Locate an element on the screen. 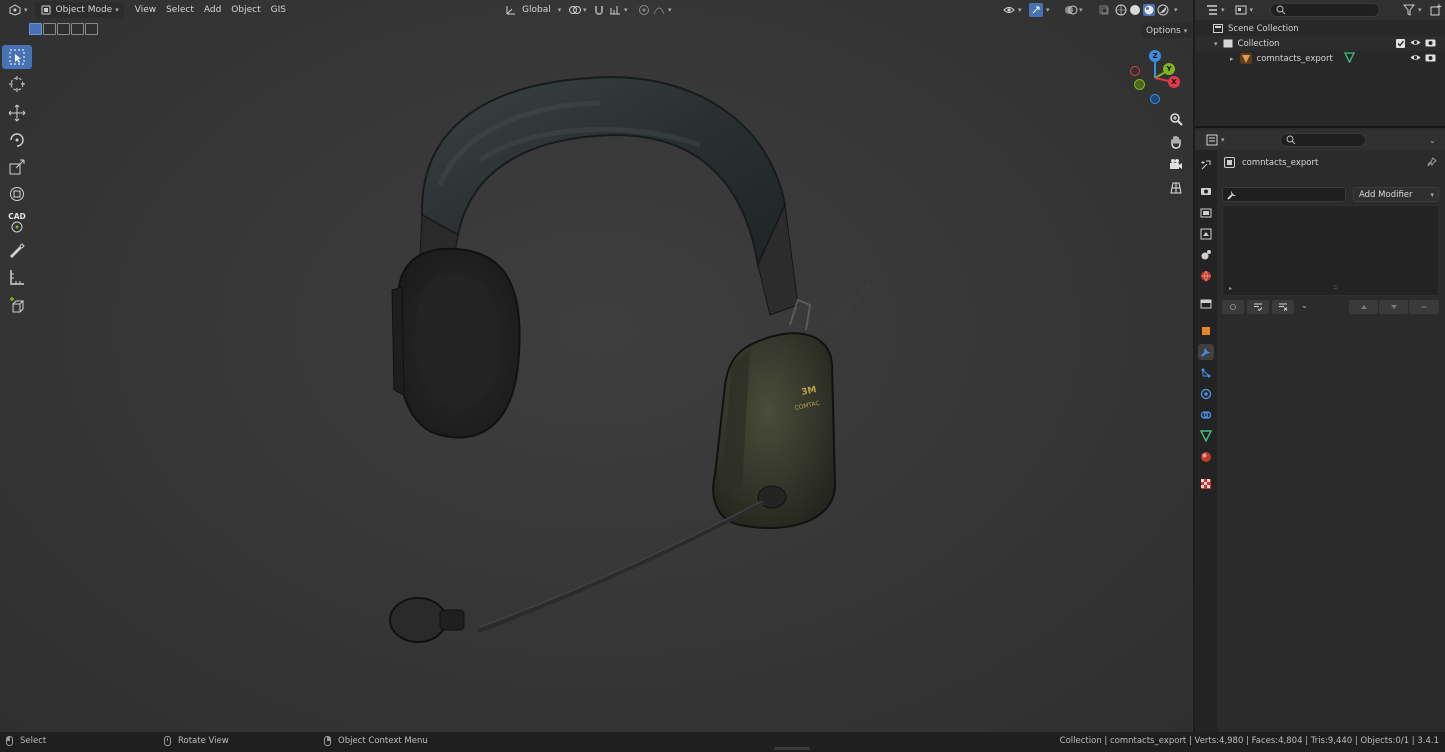  wireframe-shading-icon is located at coordinates (1121, 10).